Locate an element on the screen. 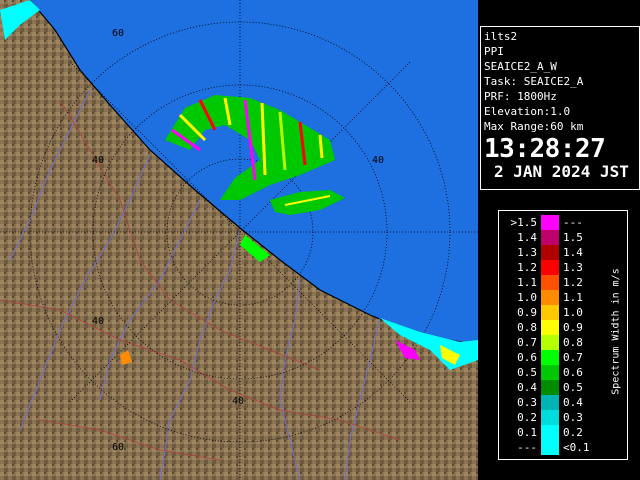  legend-row-upper-label: 1.4 is located at coordinates (573, 252).